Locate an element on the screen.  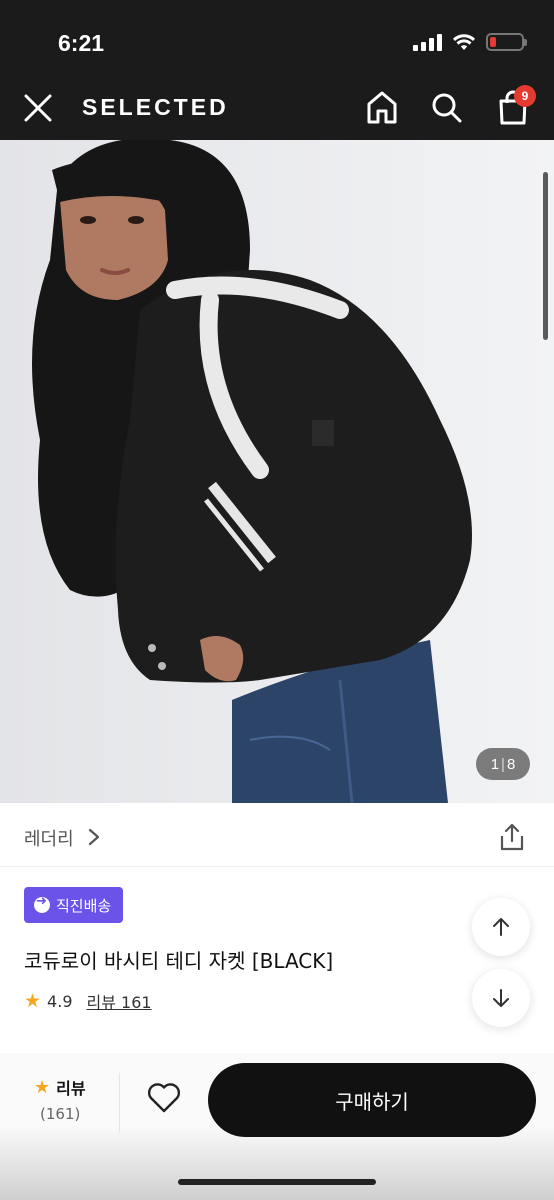
buy-button: 구매하기 is located at coordinates (372, 1100).